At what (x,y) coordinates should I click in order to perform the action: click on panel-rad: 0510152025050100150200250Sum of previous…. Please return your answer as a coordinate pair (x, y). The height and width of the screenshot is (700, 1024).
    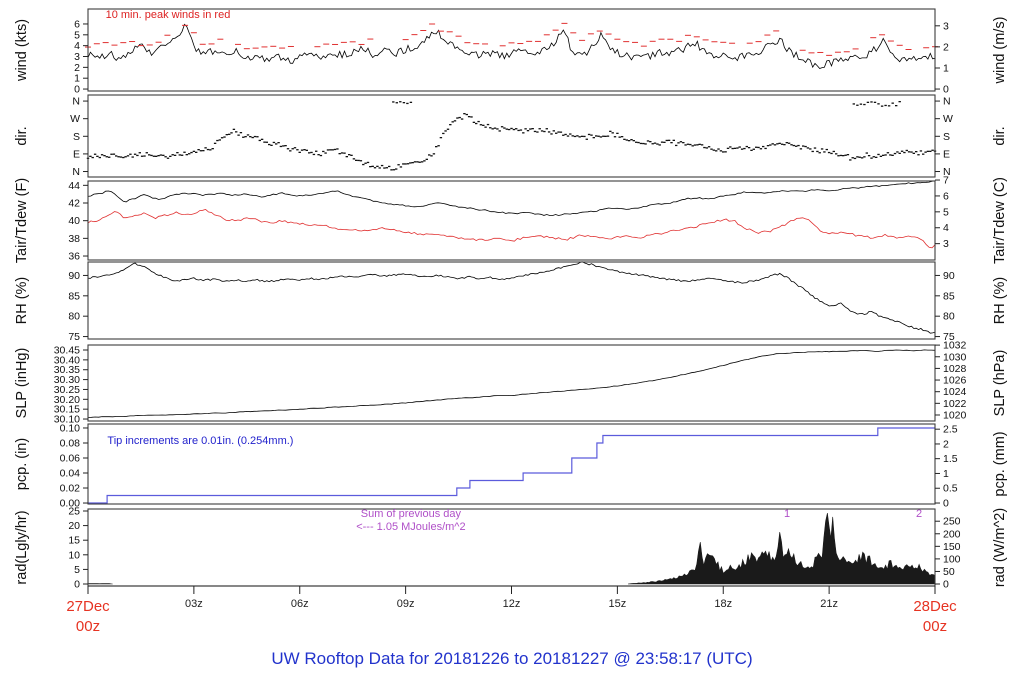
    Looking at the image, I should click on (511, 547).